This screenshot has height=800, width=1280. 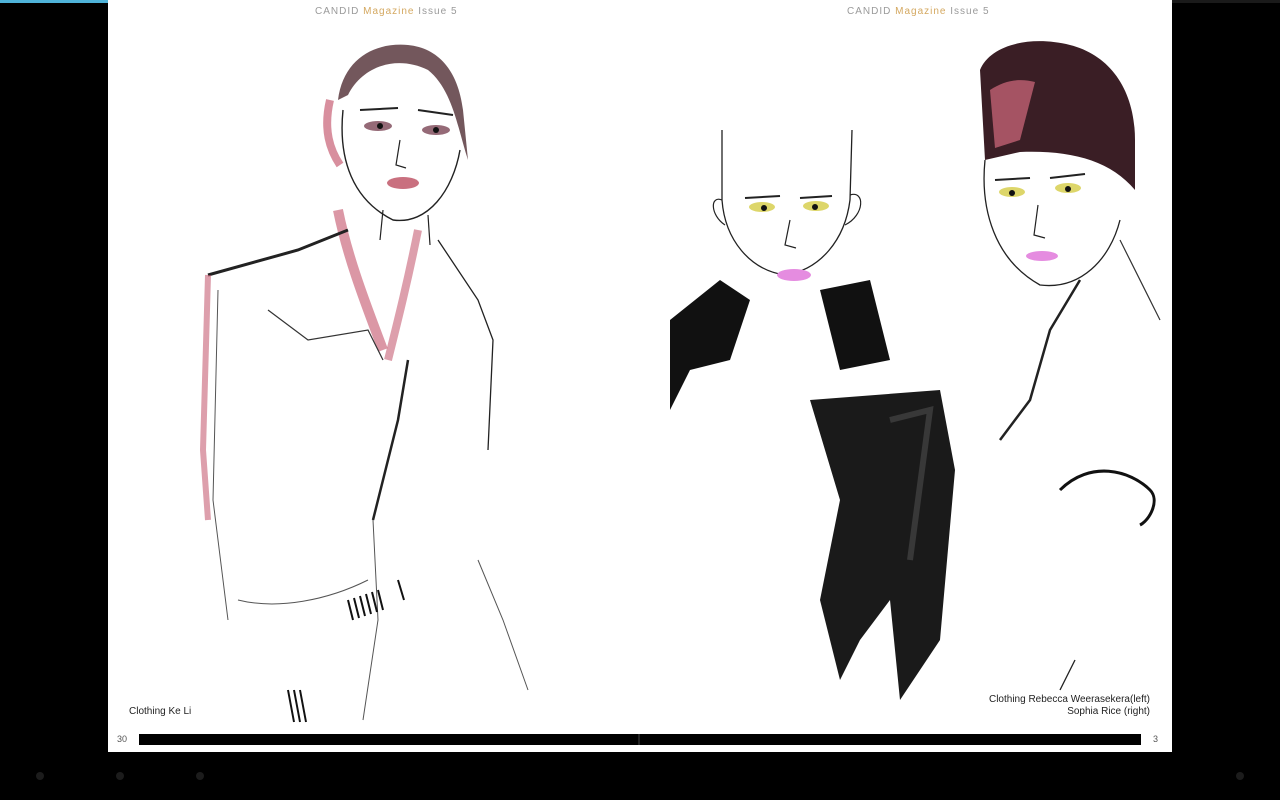 What do you see at coordinates (160, 711) in the screenshot?
I see `left-caption: Clothing Ke Li` at bounding box center [160, 711].